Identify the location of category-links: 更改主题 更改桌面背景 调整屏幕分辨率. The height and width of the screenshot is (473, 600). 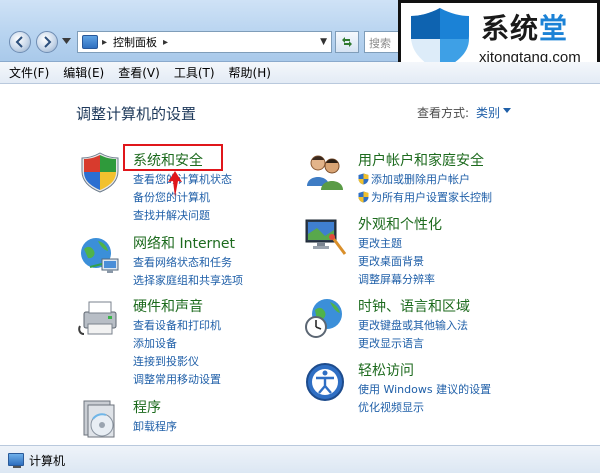
(396, 262).